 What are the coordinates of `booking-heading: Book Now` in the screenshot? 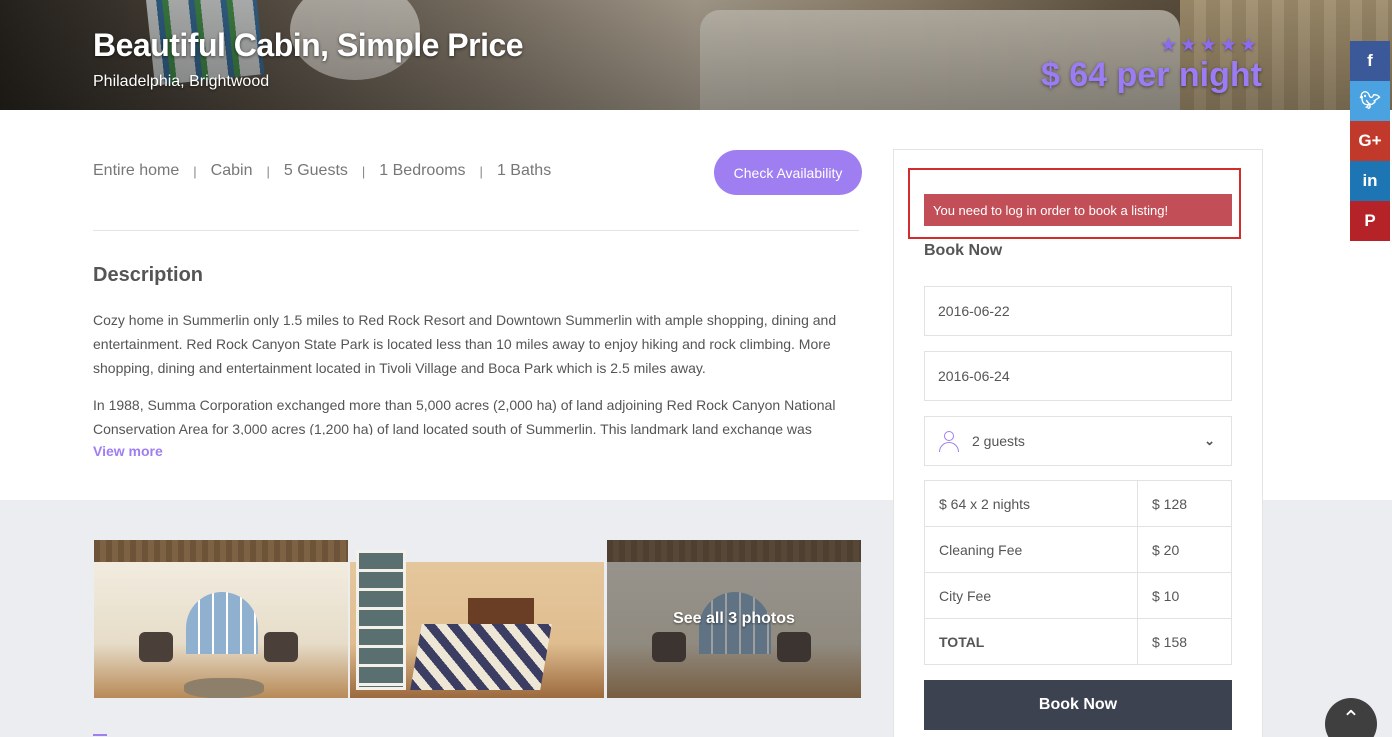 It's located at (963, 250).